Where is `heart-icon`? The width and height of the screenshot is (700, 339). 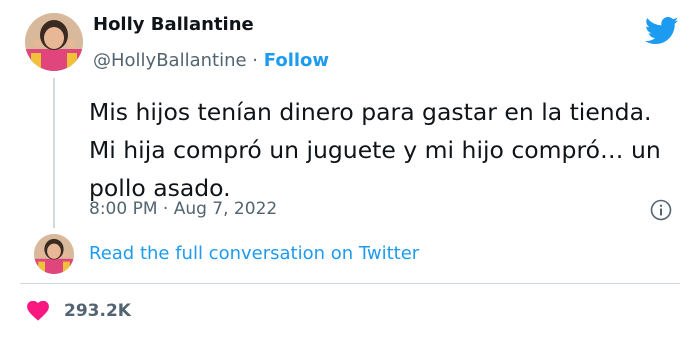 heart-icon is located at coordinates (38, 311).